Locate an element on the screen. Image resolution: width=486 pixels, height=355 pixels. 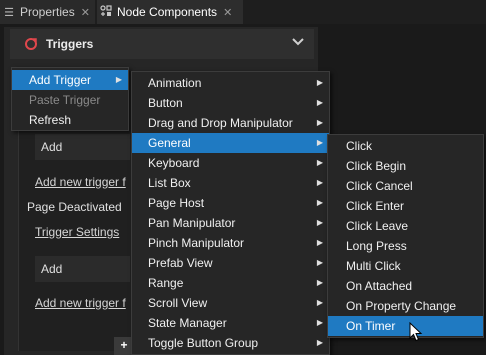
menu-item-label: Click is located at coordinates (359, 146).